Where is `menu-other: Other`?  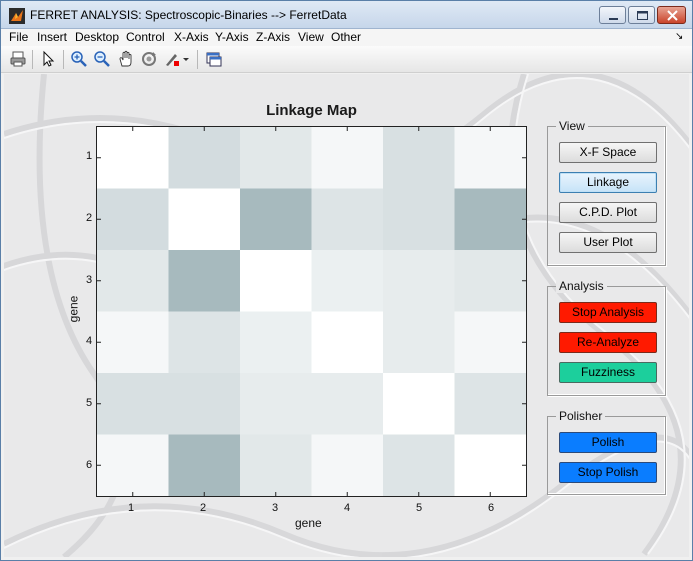
menu-other: Other is located at coordinates (346, 37).